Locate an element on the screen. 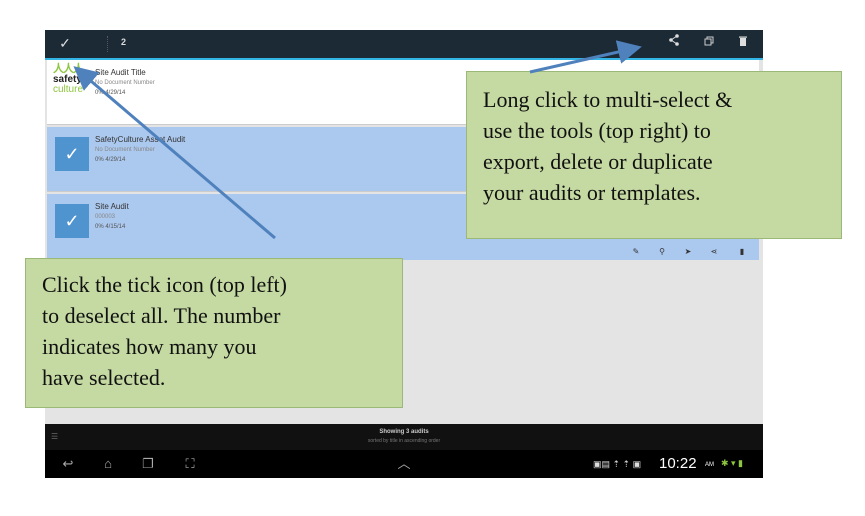 This screenshot has width=865, height=516. signal-battery-icon: ✱ ▾ ▮ is located at coordinates (732, 463).